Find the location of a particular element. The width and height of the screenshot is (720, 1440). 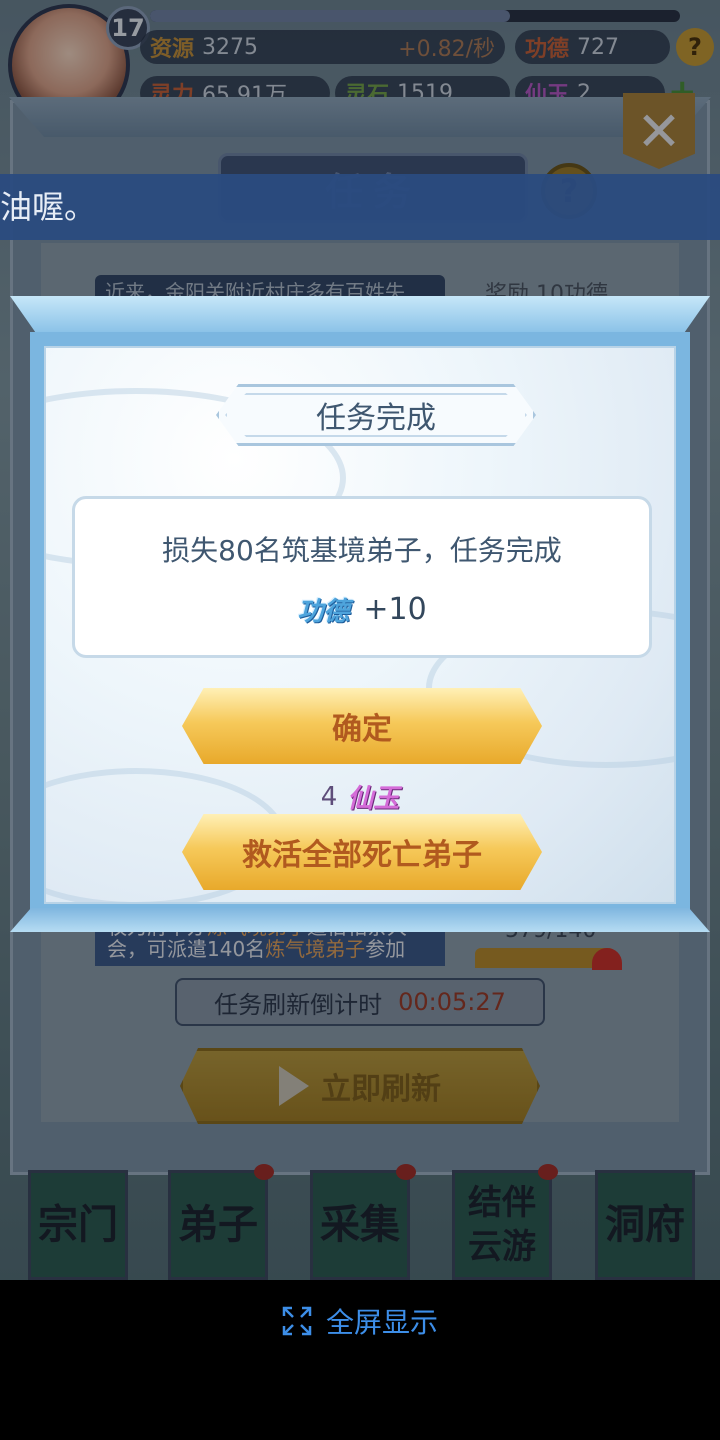

announcement-marquee: 油喔。 is located at coordinates (360, 207).